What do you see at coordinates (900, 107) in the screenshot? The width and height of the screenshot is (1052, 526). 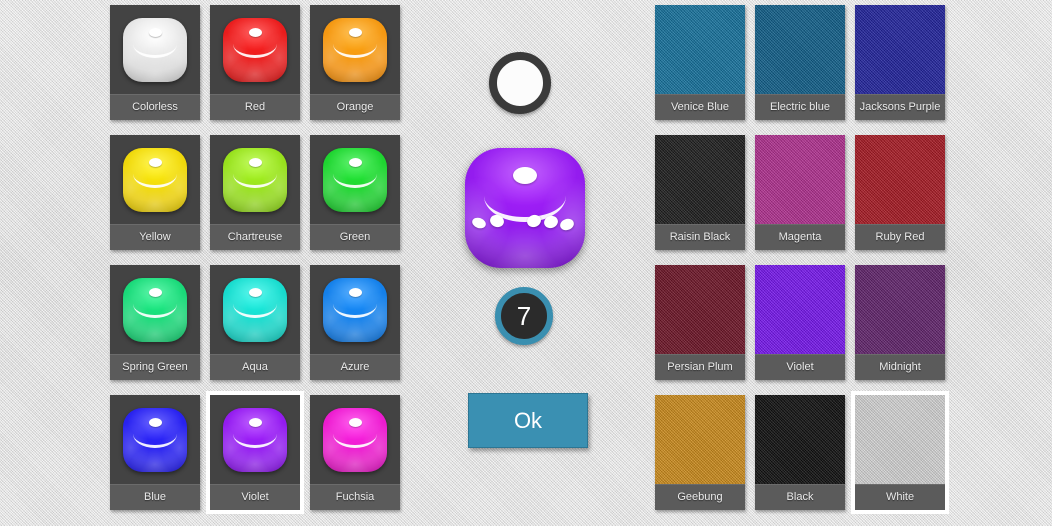 I see `fabric-color-label: Jacksons Purple` at bounding box center [900, 107].